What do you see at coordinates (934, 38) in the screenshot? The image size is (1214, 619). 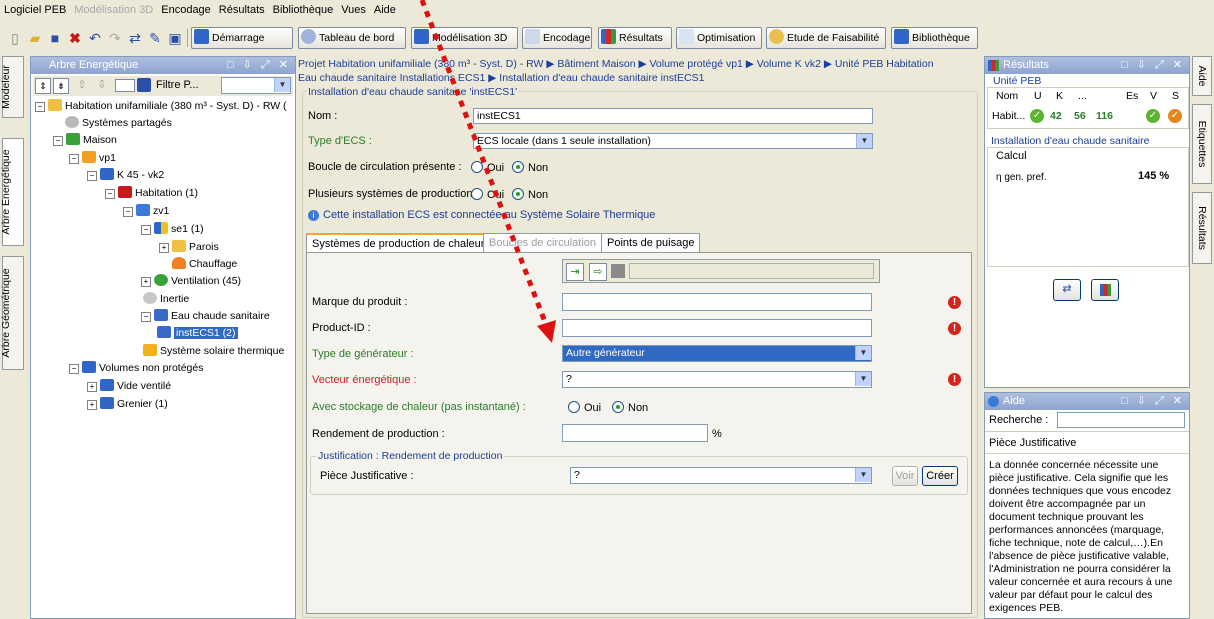 I see `bibliotheque-button: Bibliothèque` at bounding box center [934, 38].